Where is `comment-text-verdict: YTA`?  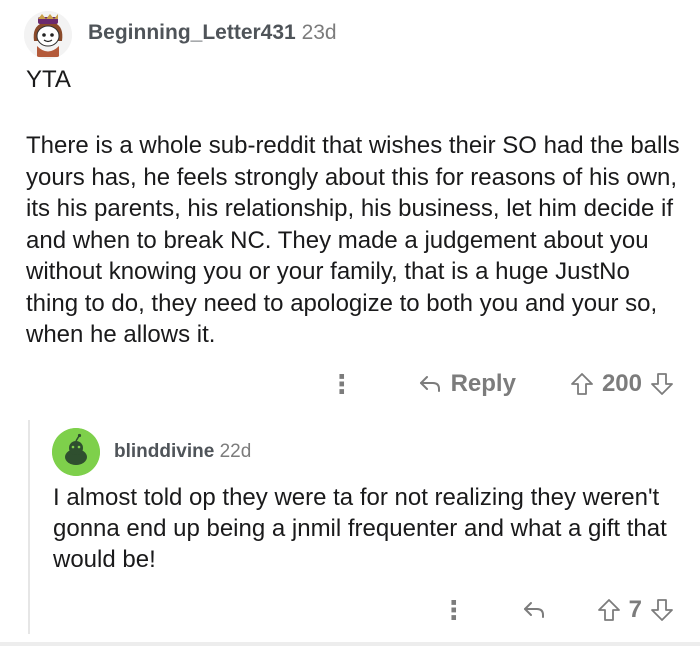
comment-text-verdict: YTA is located at coordinates (48, 79).